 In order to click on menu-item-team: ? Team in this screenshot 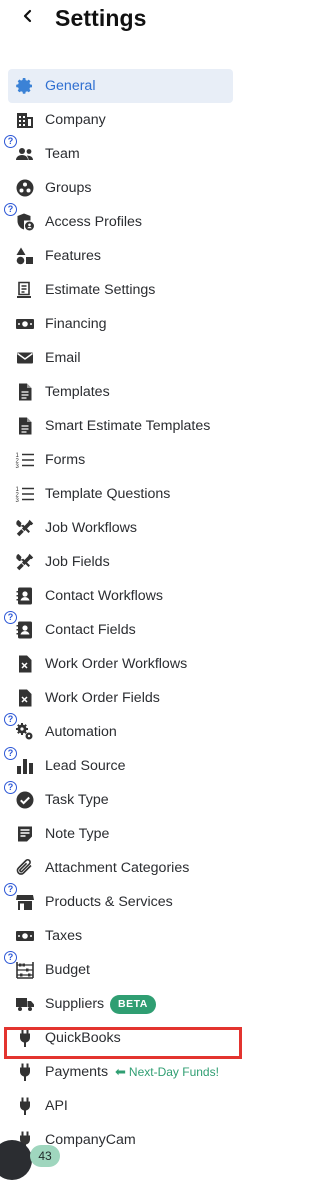, I will do `click(133, 153)`.